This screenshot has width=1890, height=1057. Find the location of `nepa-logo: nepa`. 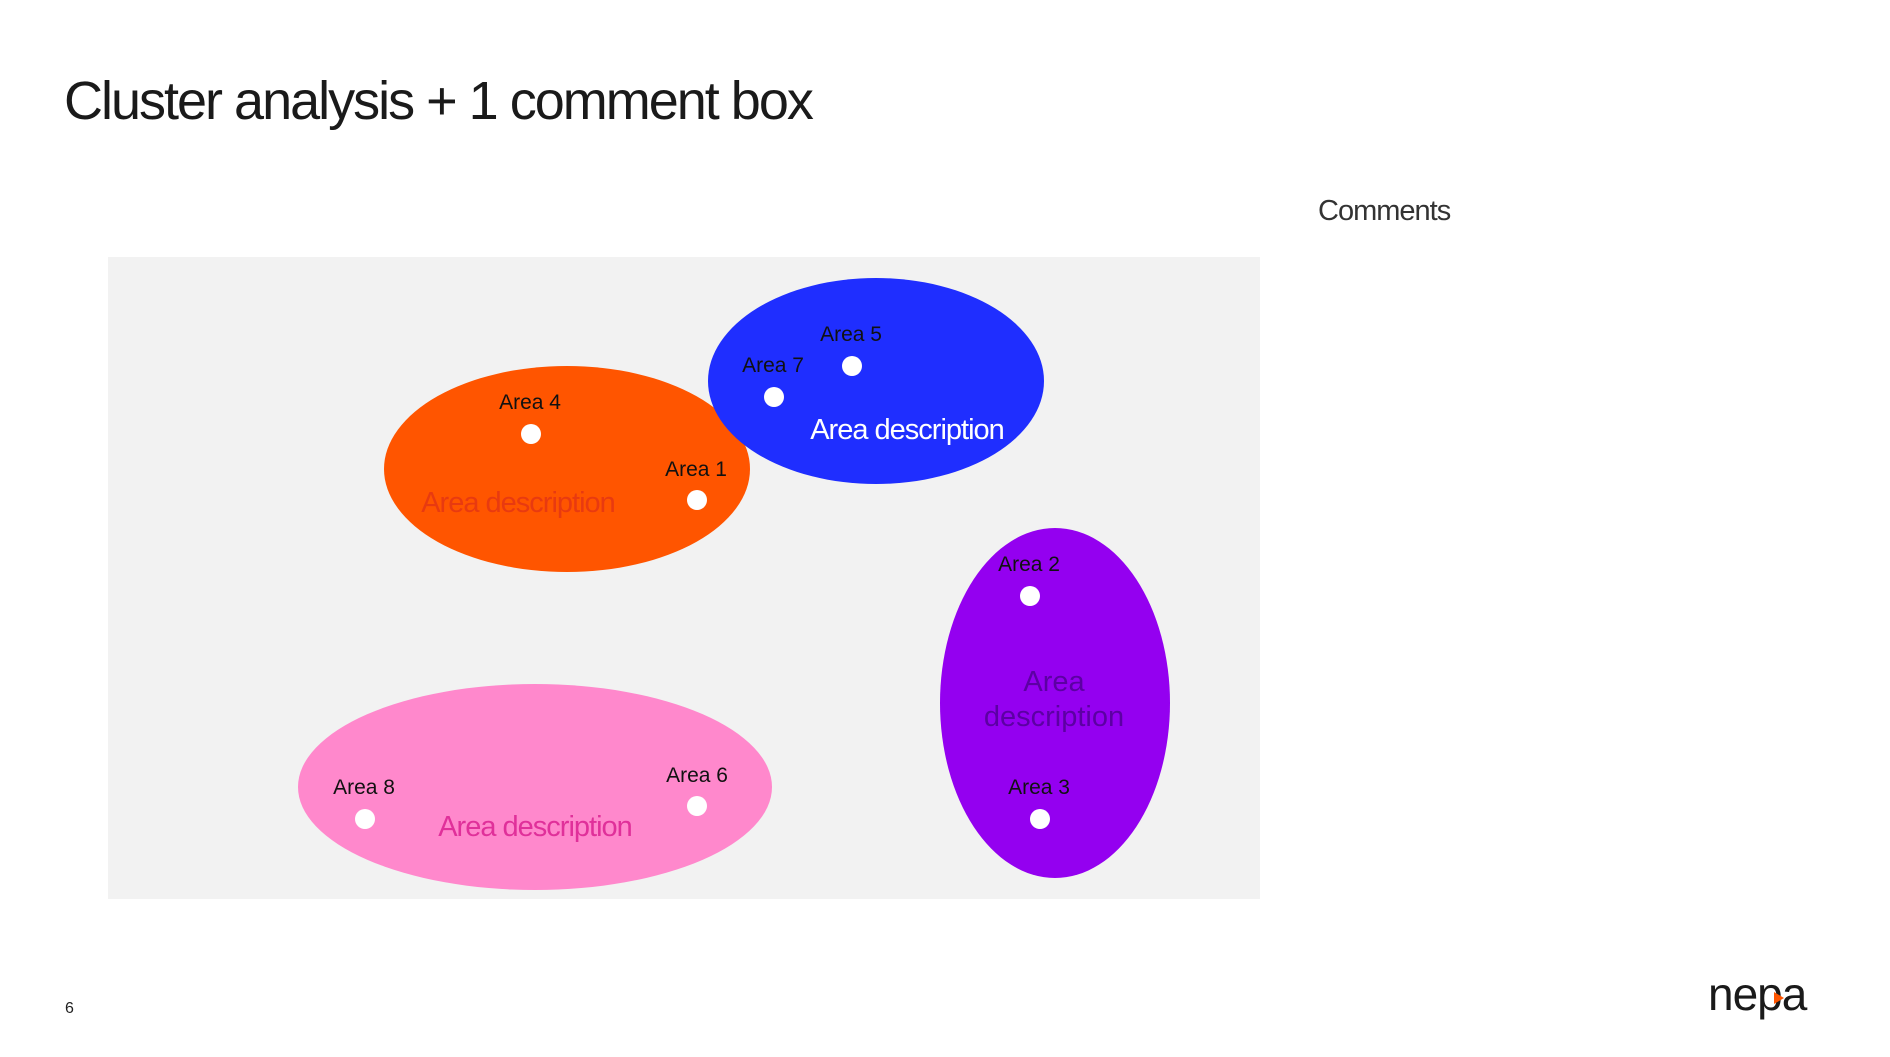

nepa-logo: nepa is located at coordinates (1758, 995).